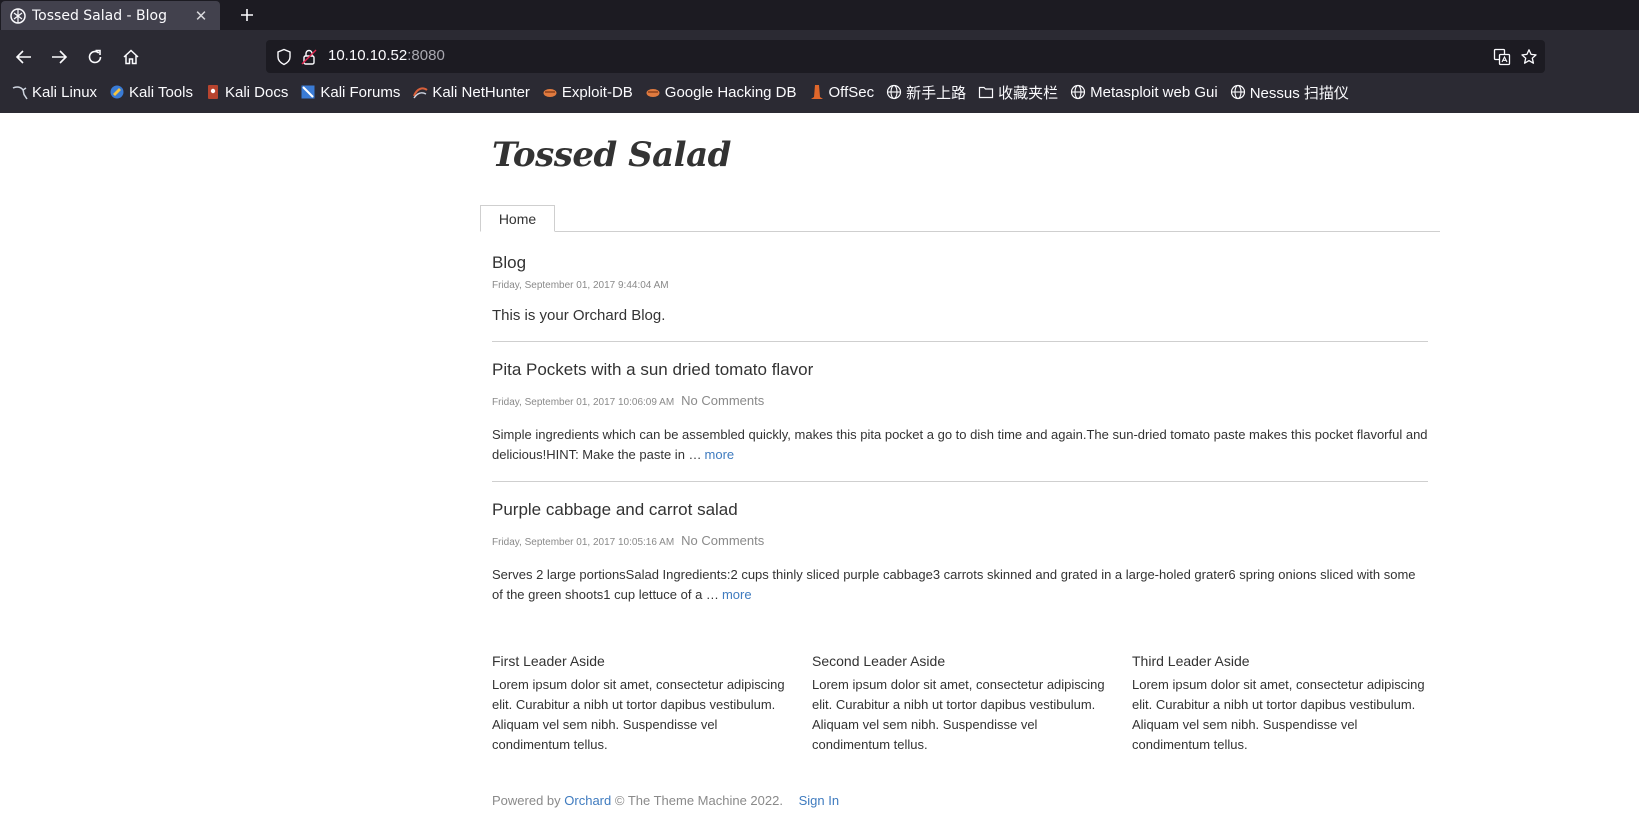 The height and width of the screenshot is (839, 1639). Describe the element at coordinates (213, 92) in the screenshot. I see `kali-docs-icon` at that location.